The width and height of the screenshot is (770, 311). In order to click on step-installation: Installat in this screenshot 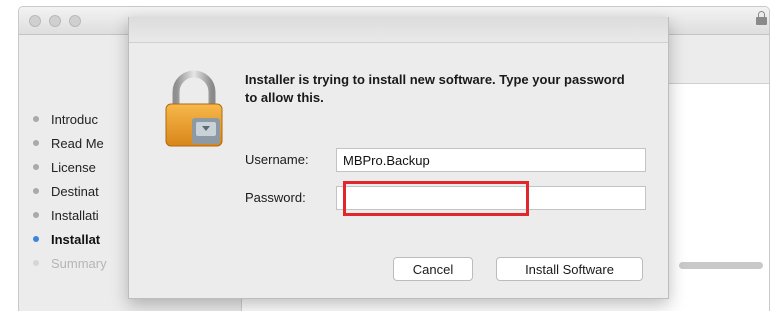, I will do `click(69, 239)`.